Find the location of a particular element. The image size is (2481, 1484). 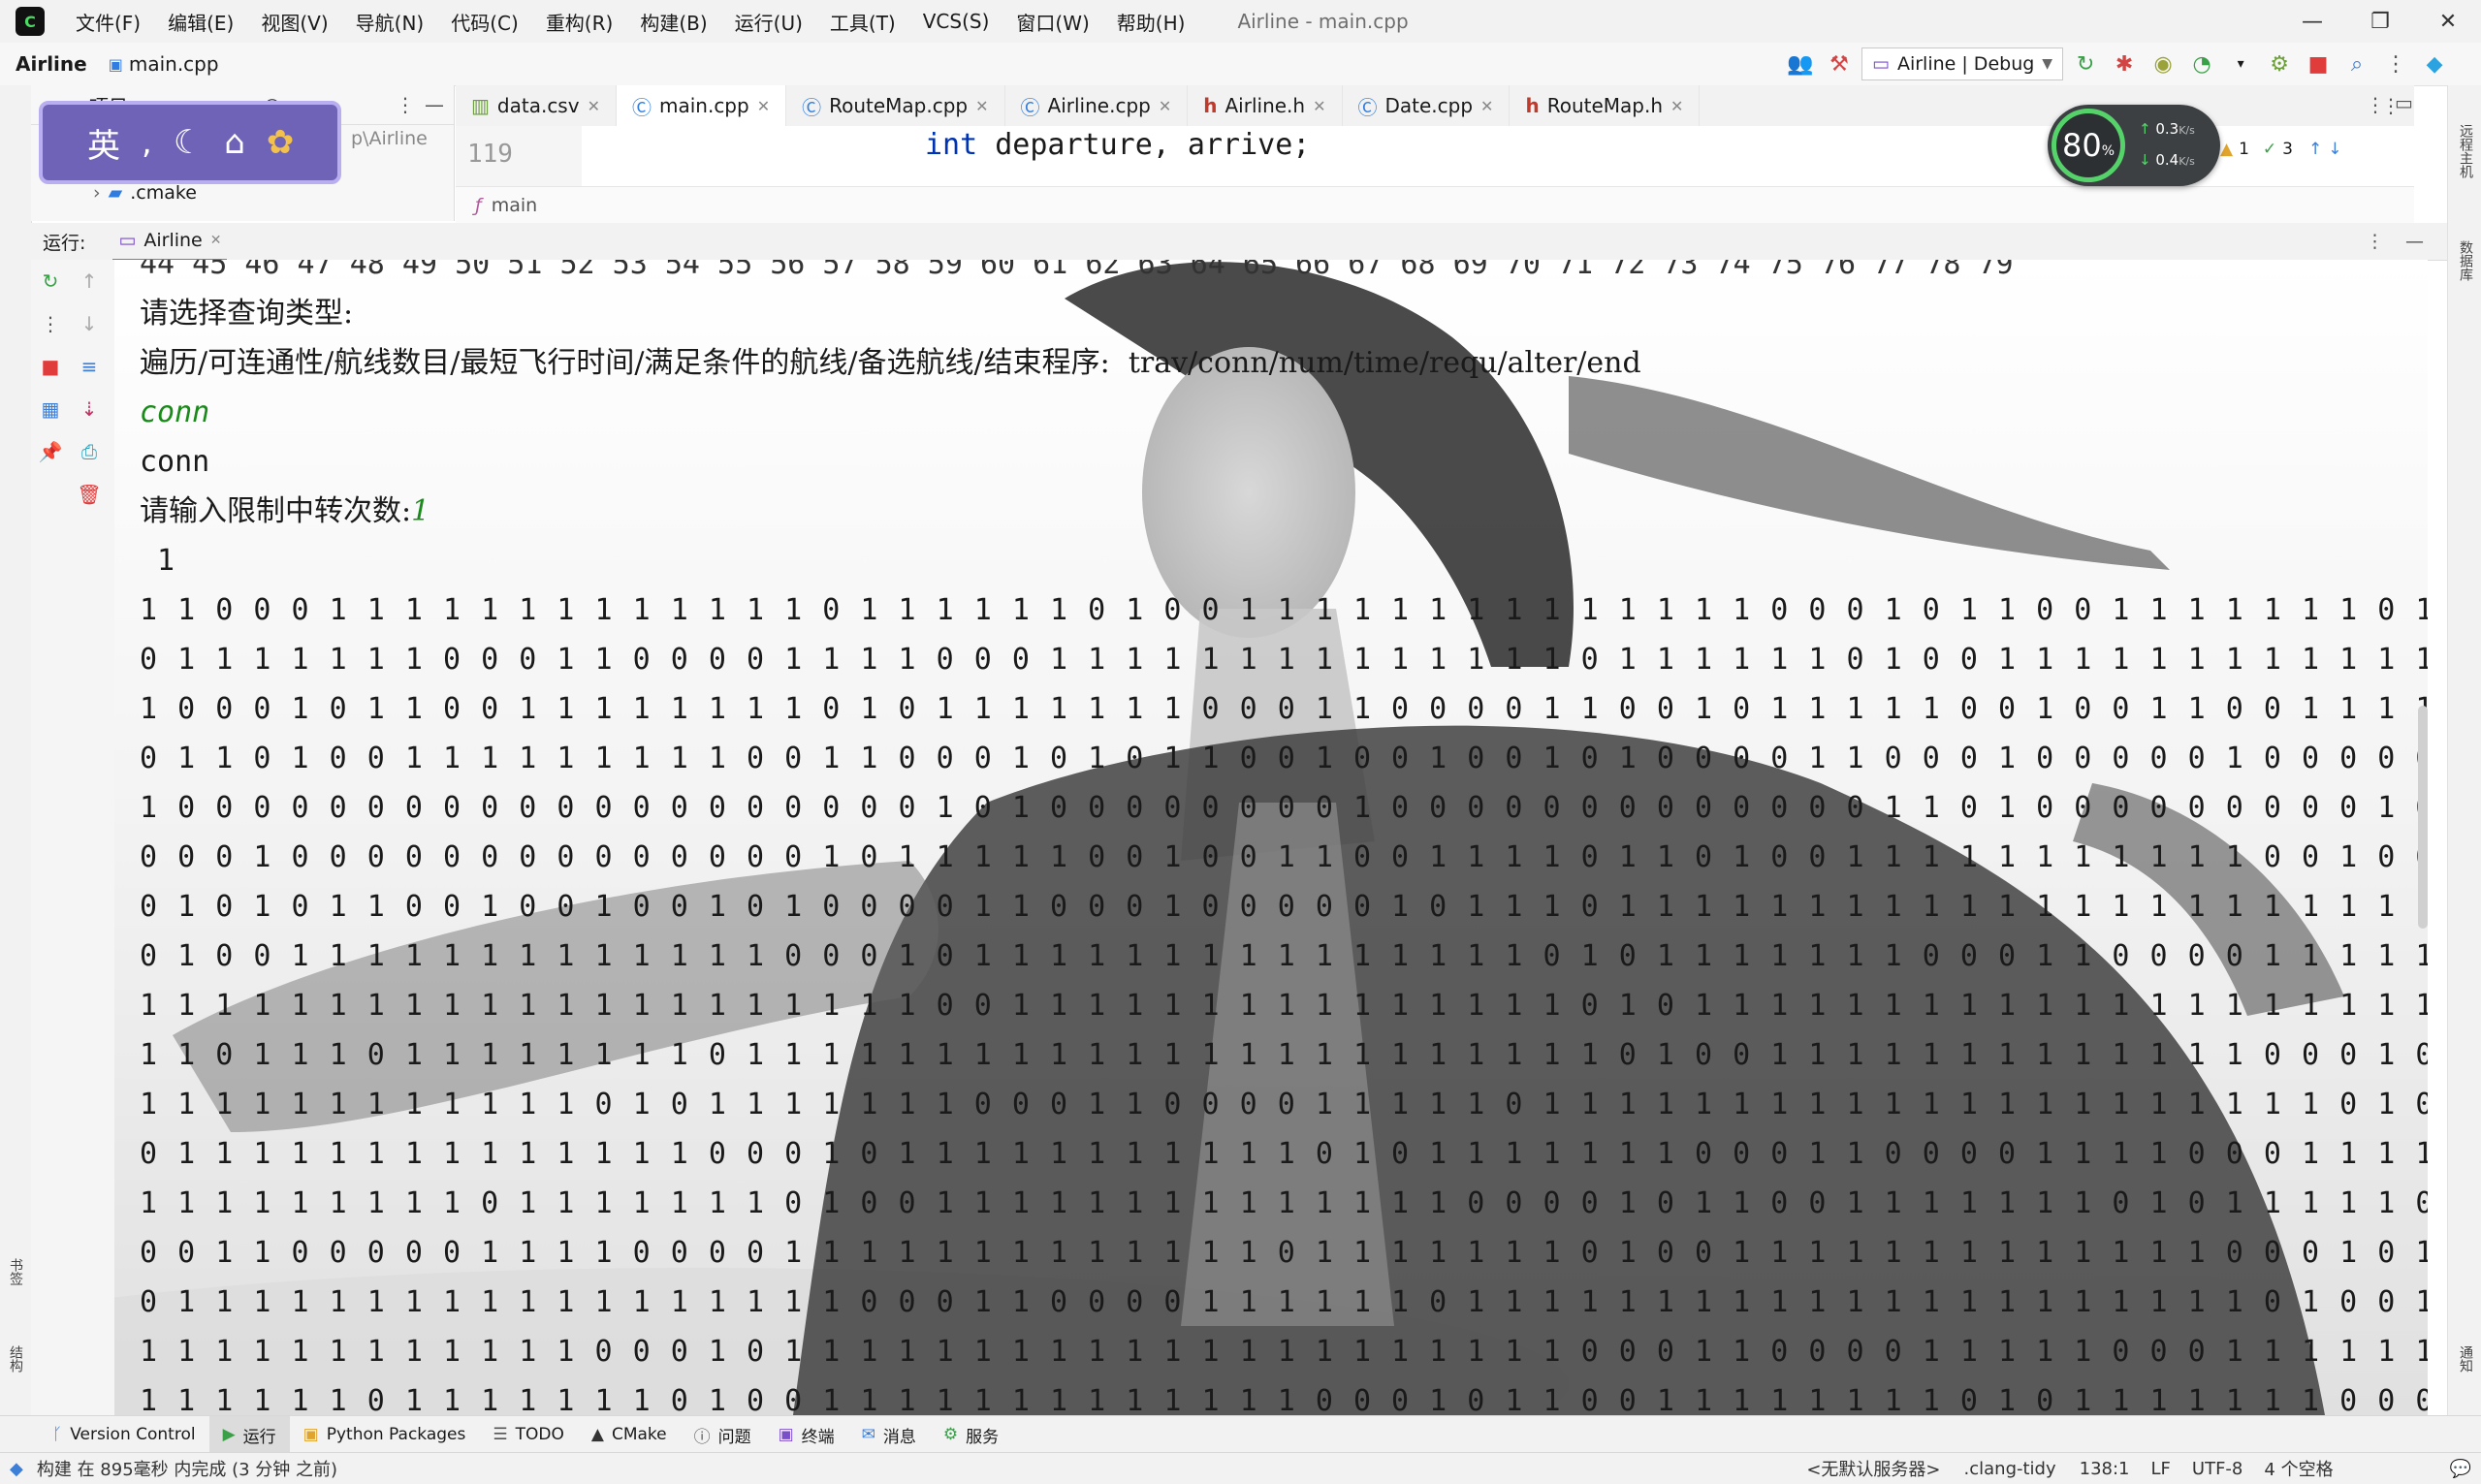

editor-more-icon: ▭ is located at coordinates (2404, 103).